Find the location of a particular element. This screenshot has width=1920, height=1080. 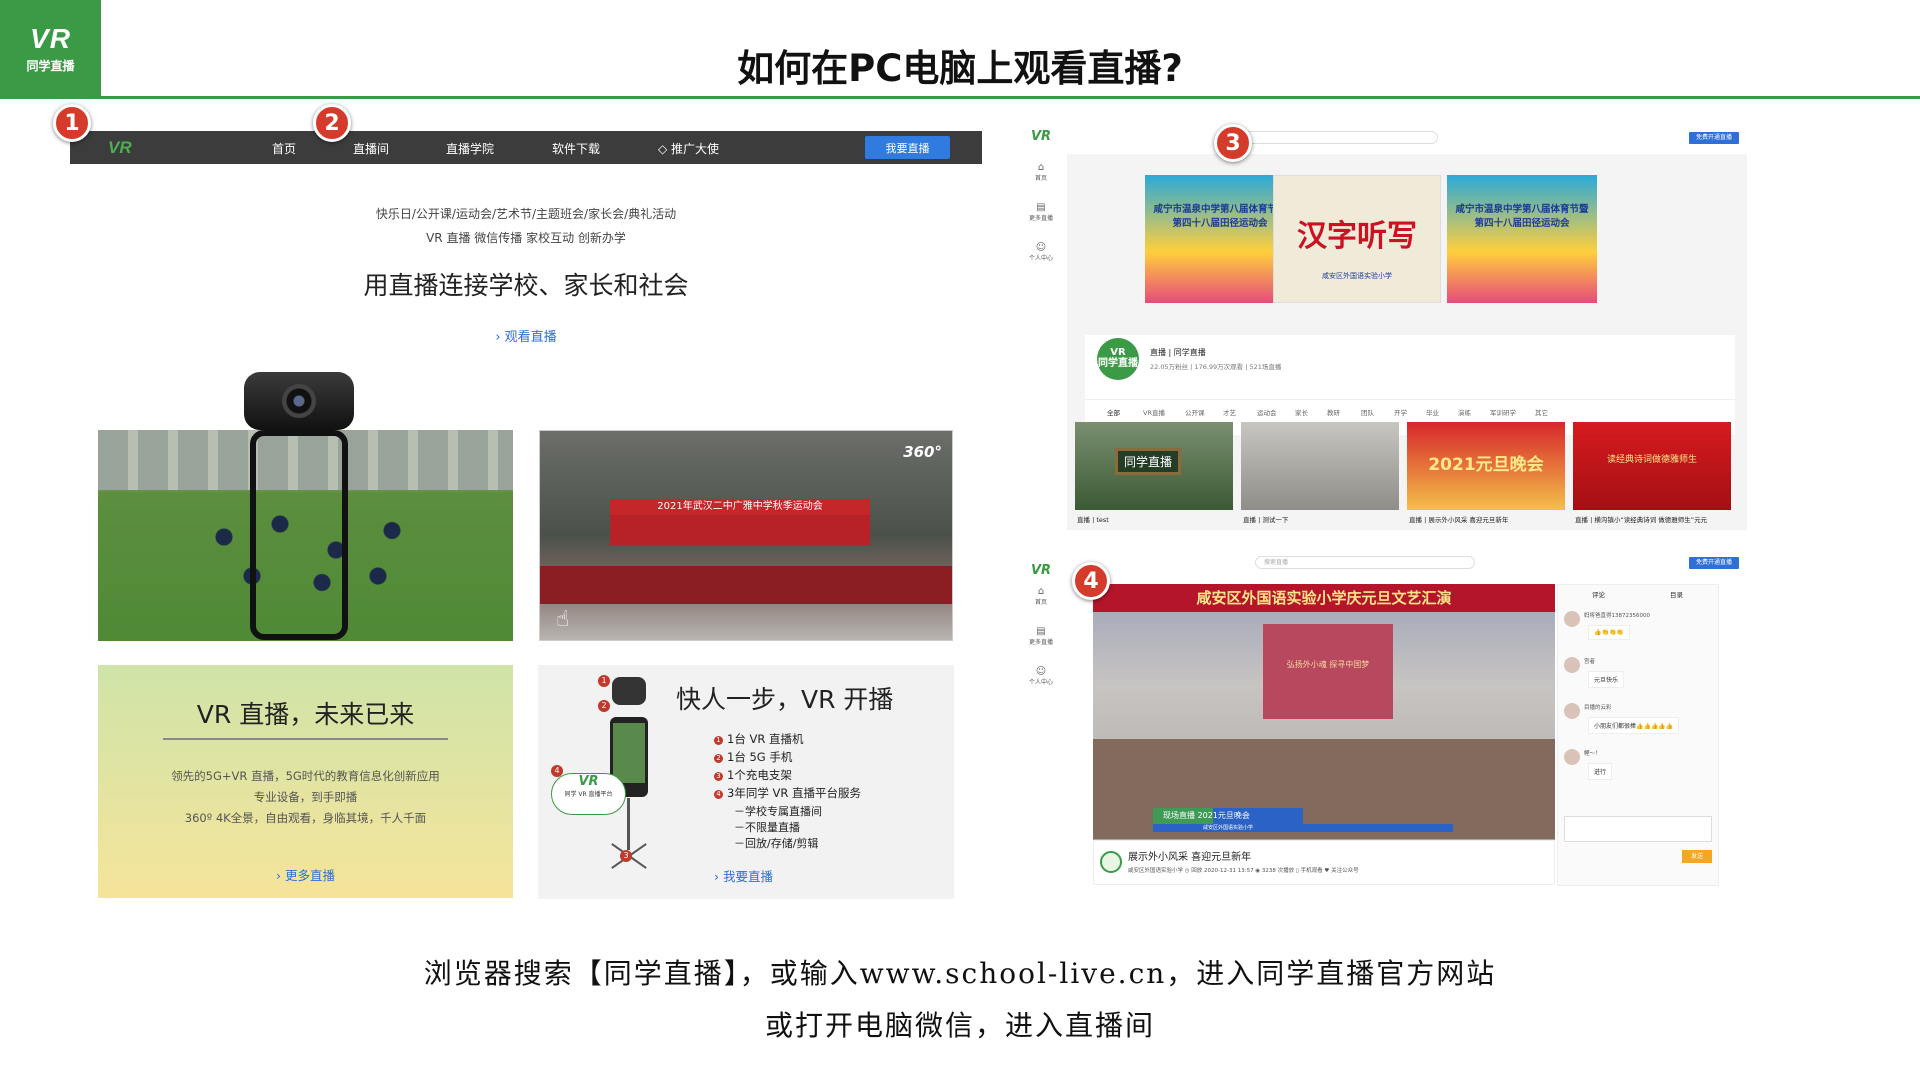

sidebar-label: 更多直播 is located at coordinates (1040, 642).